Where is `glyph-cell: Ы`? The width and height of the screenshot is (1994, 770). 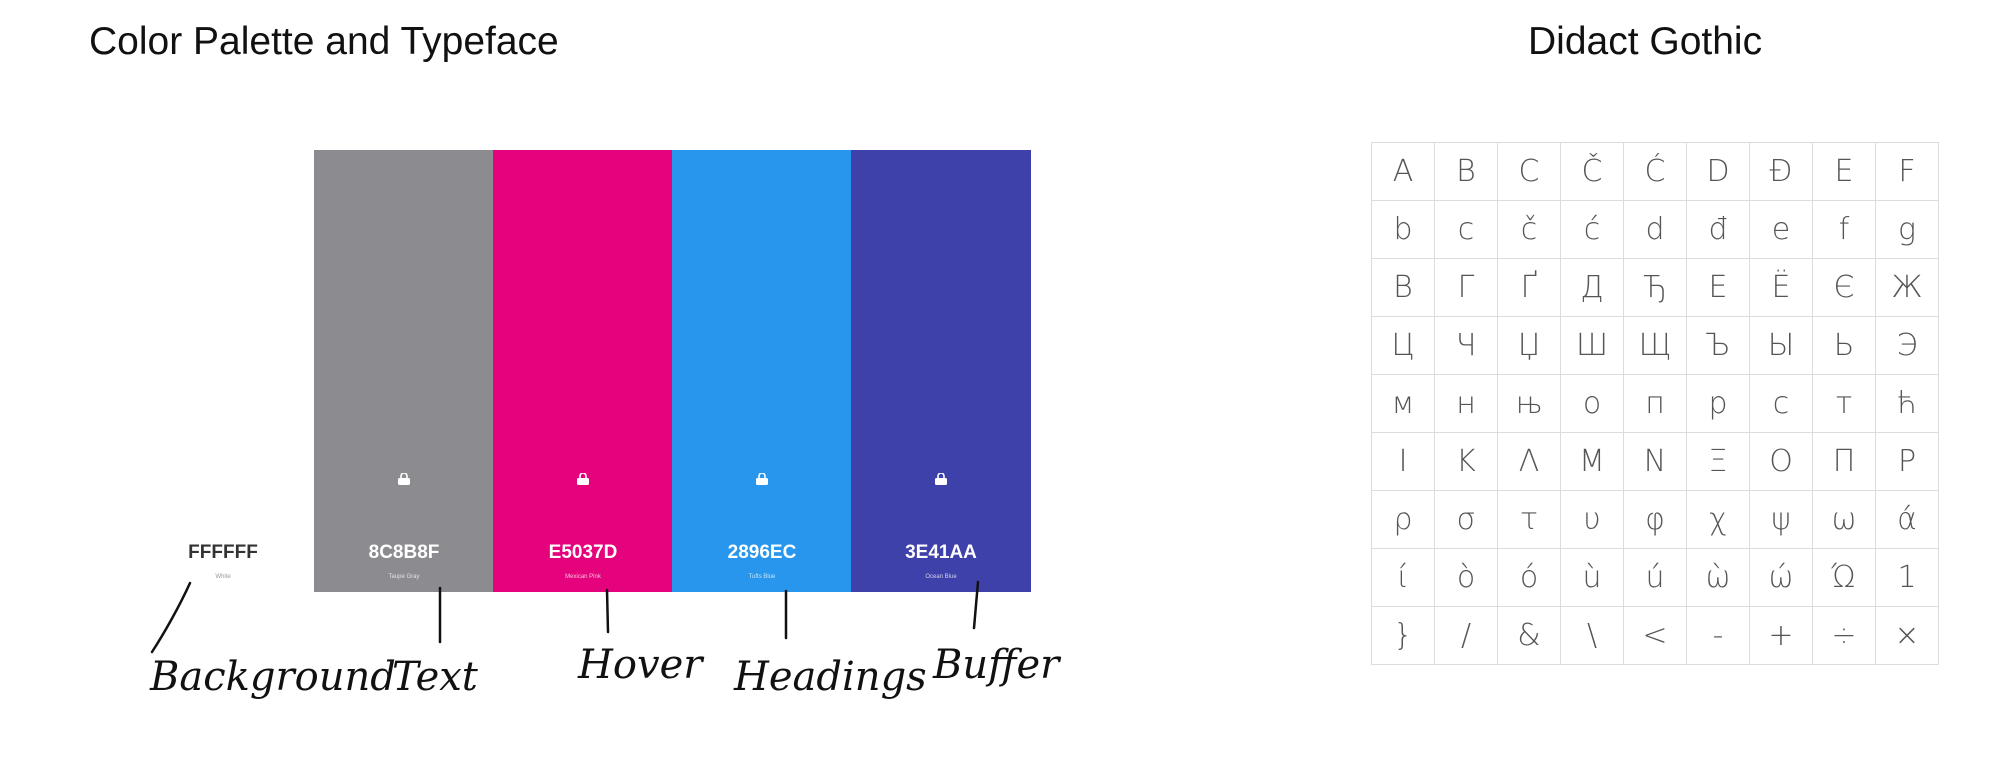 glyph-cell: Ы is located at coordinates (1781, 345).